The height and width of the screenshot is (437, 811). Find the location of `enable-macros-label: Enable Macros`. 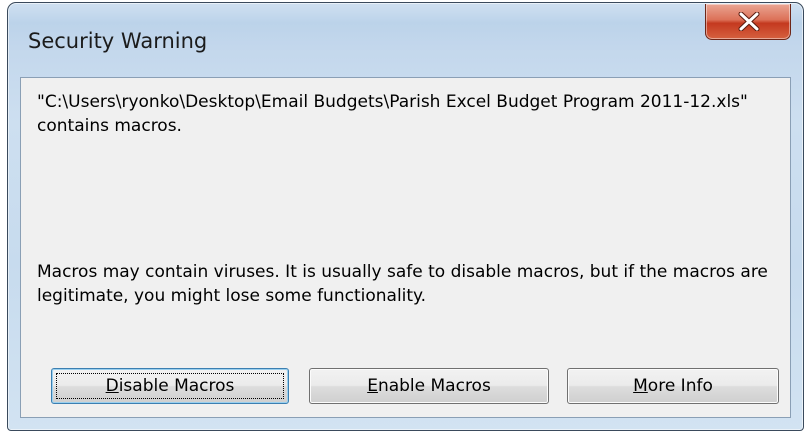

enable-macros-label: Enable Macros is located at coordinates (429, 386).